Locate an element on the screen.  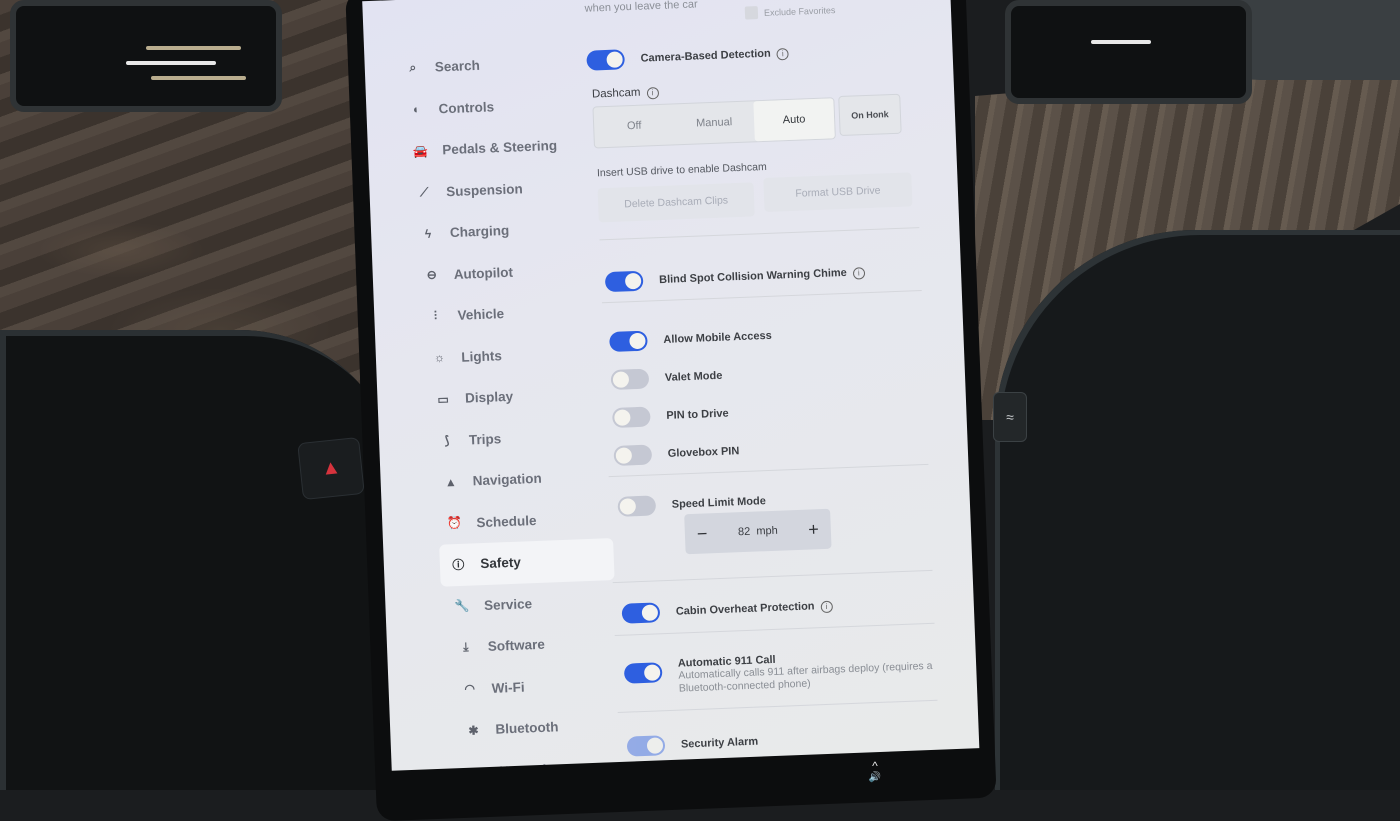
sidebar-item-navigation: ▲ Navigation is located at coordinates (521, 479).